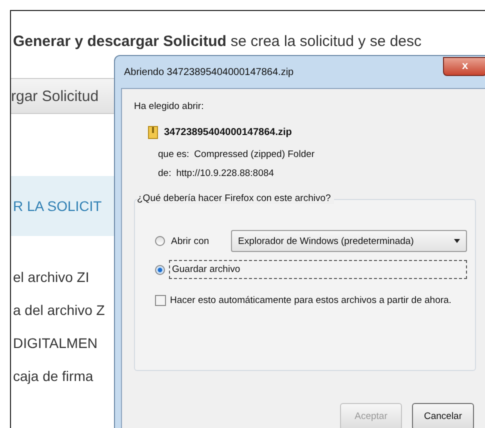 Image resolution: width=485 pixels, height=428 pixels. I want to click on type-label: que es:, so click(174, 154).